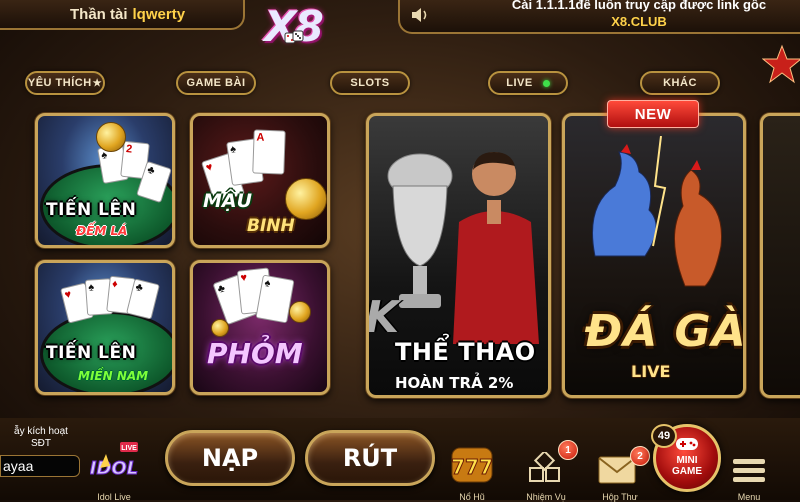 This screenshot has width=800, height=502. What do you see at coordinates (230, 458) in the screenshot?
I see `deposit-button: NẠP` at bounding box center [230, 458].